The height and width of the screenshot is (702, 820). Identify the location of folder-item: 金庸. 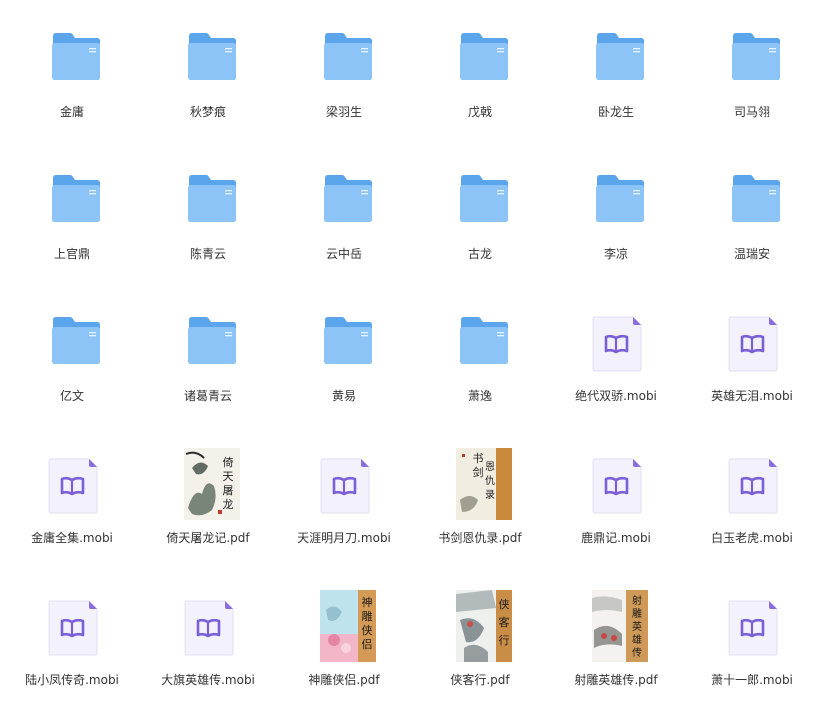
(72, 79).